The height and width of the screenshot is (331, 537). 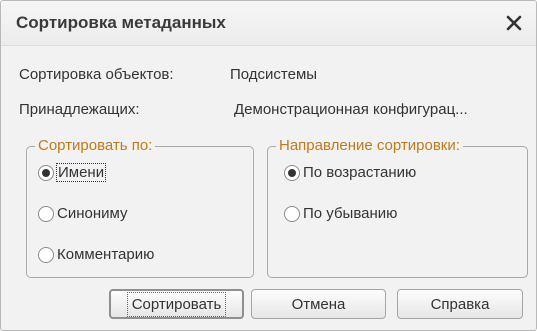 I want to click on radio-label: Имени, so click(x=81, y=172).